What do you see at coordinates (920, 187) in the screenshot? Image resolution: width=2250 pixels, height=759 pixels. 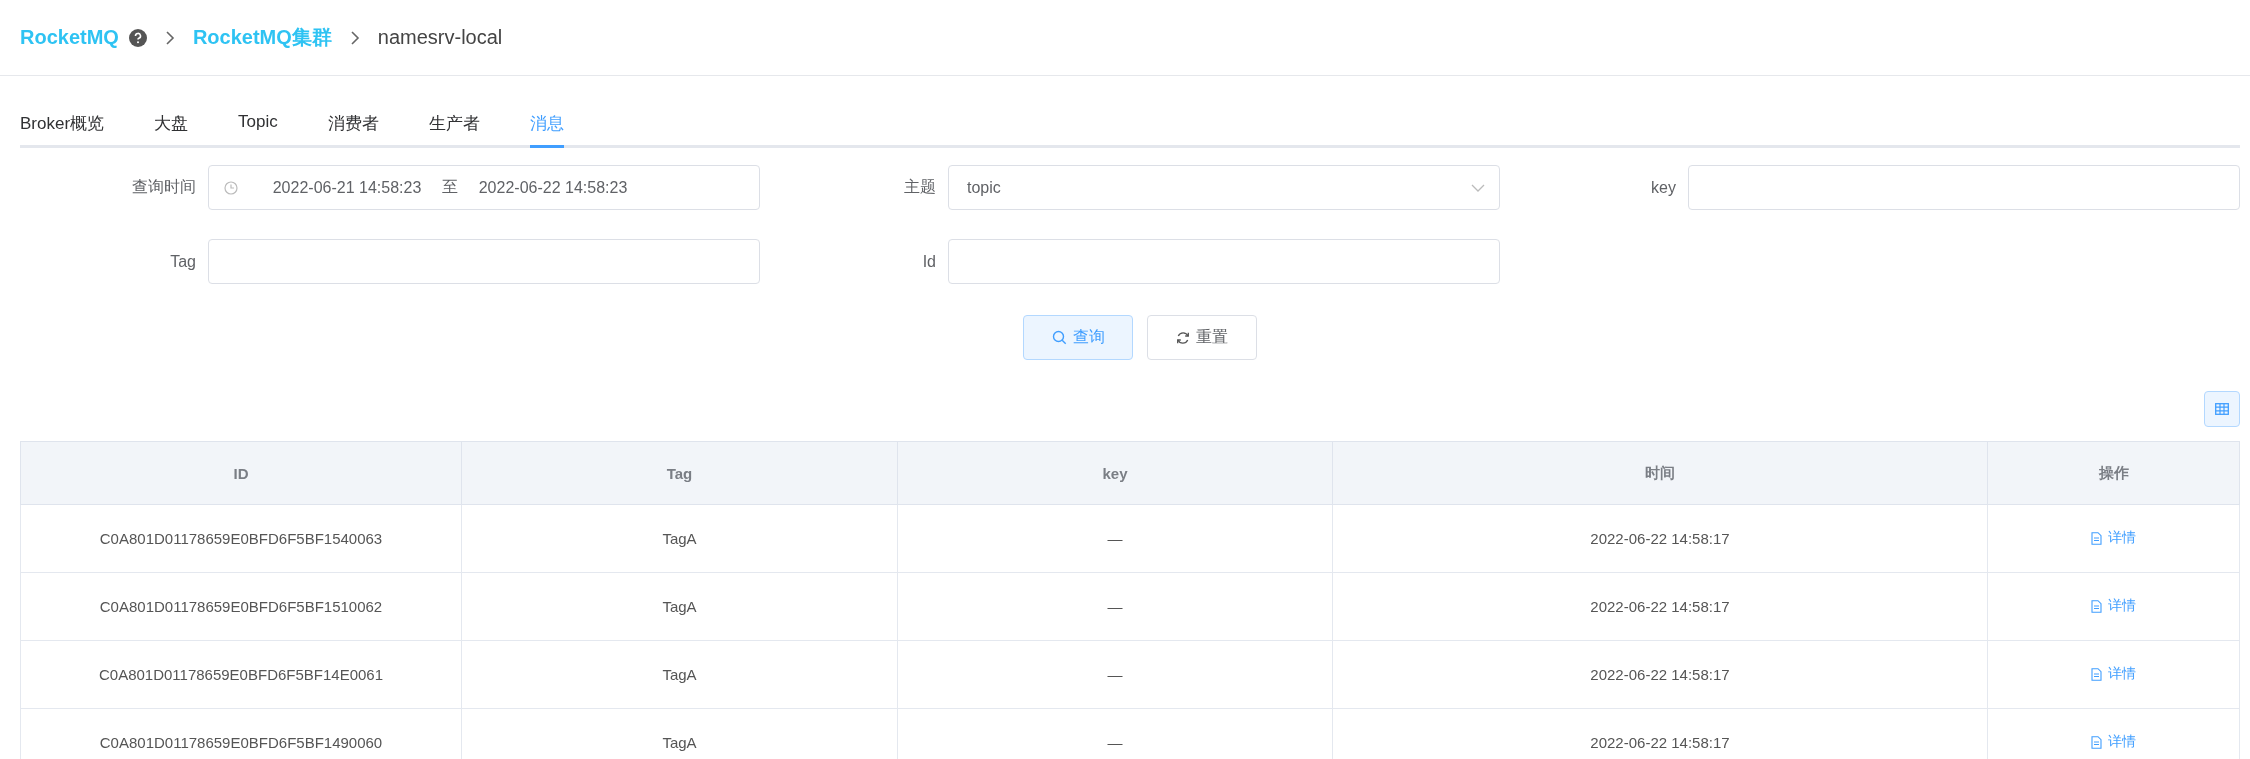 I see `field-label: 主题` at bounding box center [920, 187].